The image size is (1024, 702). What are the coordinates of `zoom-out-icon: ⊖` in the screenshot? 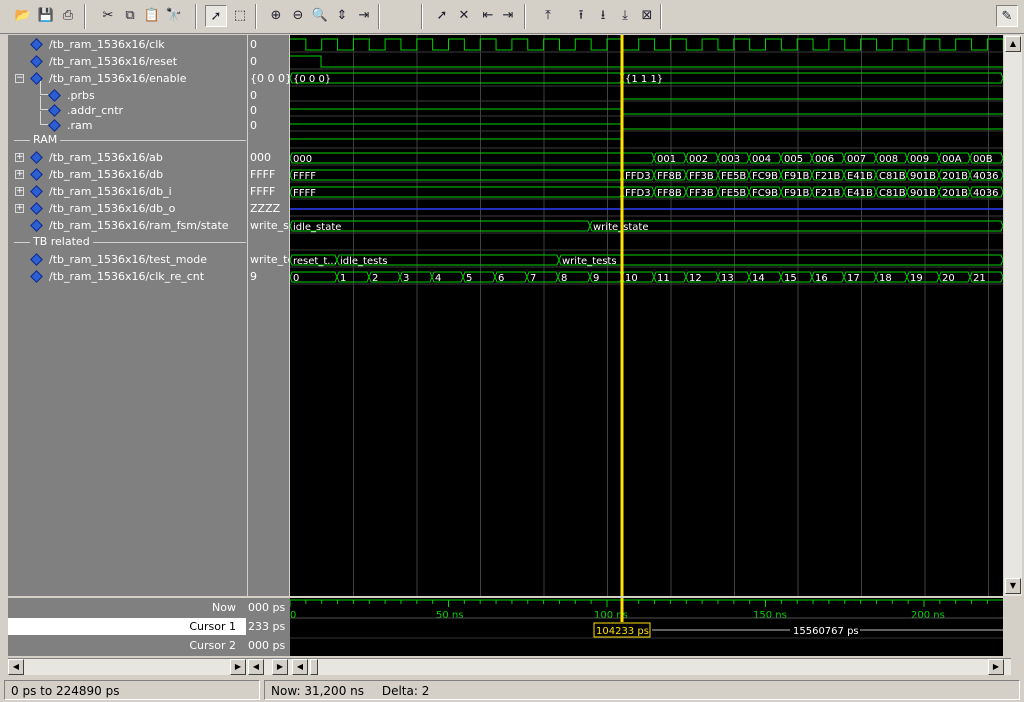 It's located at (298, 16).